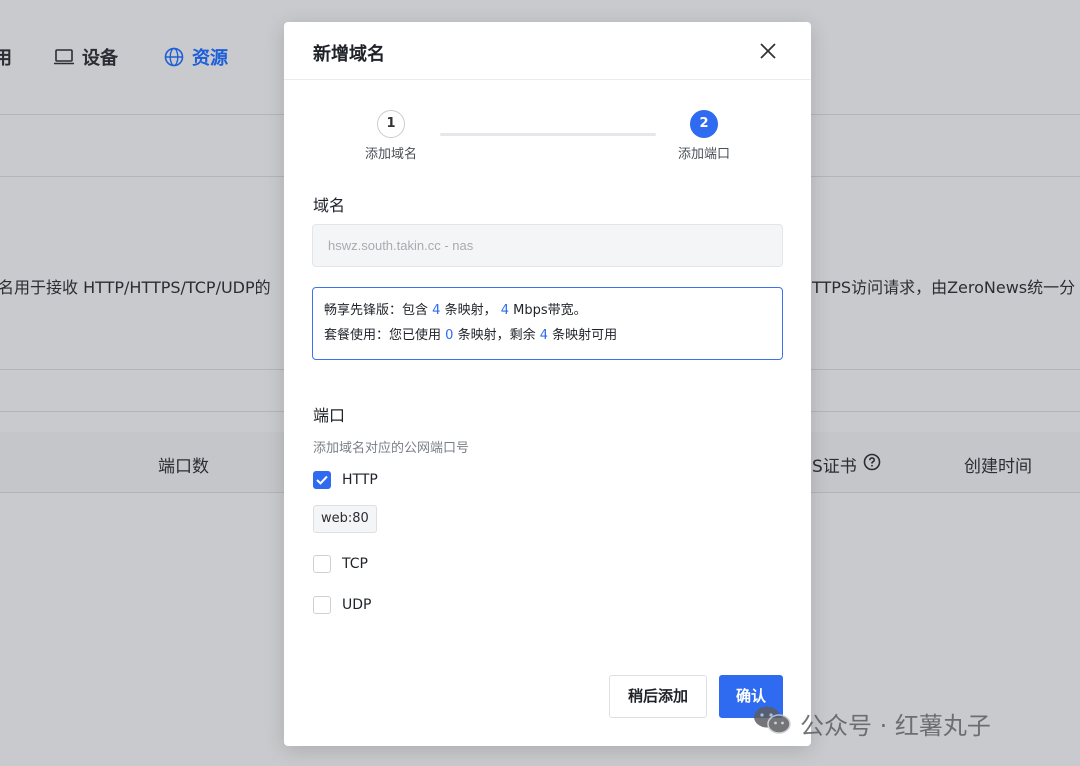  Describe the element at coordinates (345, 519) in the screenshot. I see `http-port-tag: web:80` at that location.